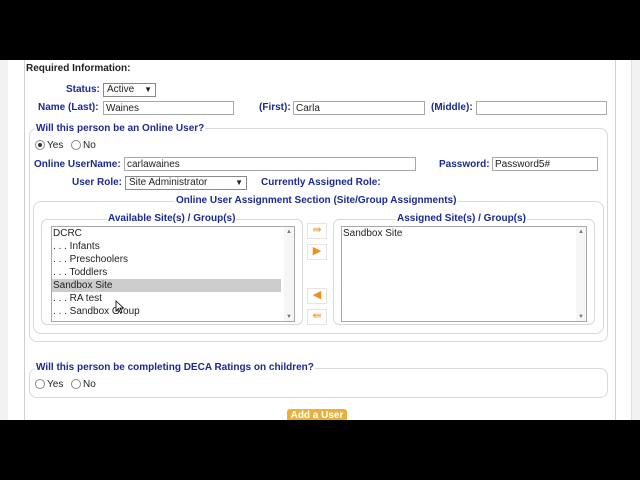  What do you see at coordinates (40, 145) in the screenshot?
I see `online-user-yes-radio` at bounding box center [40, 145].